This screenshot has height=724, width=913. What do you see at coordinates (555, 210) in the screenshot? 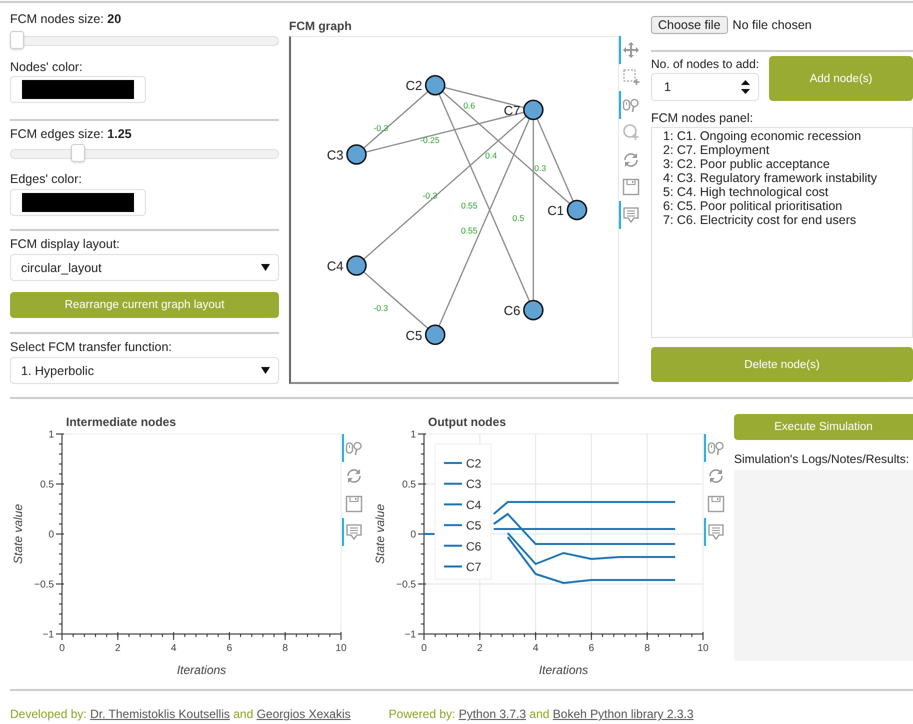
I see `node-label: C1` at bounding box center [555, 210].